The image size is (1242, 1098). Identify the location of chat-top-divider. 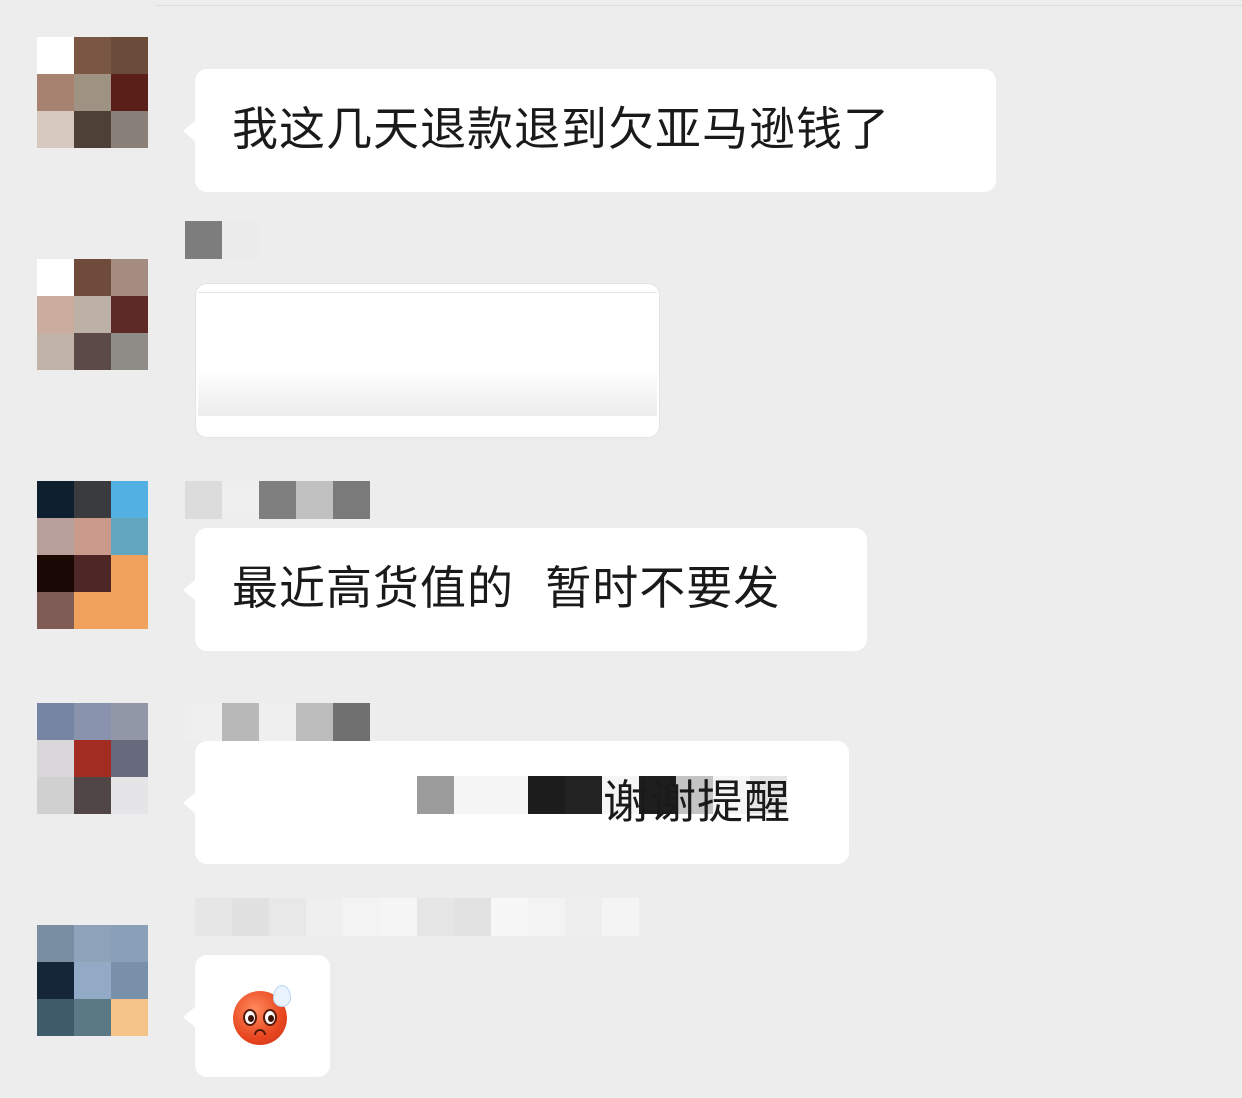
(698, 5).